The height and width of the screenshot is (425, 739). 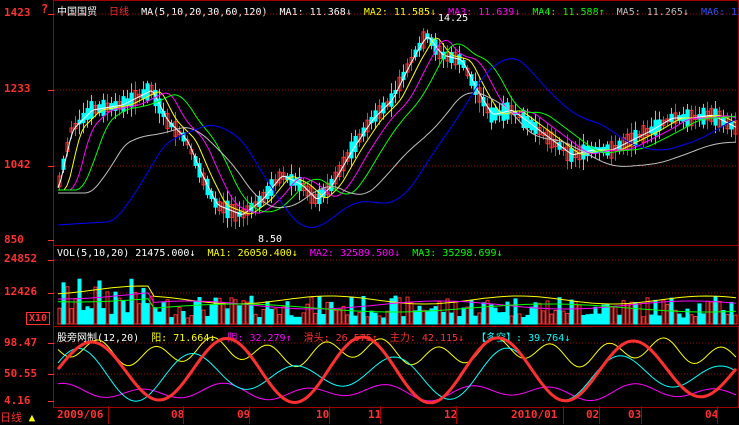 What do you see at coordinates (270, 239) in the screenshot?
I see `low-price-marker: 8.50` at bounding box center [270, 239].